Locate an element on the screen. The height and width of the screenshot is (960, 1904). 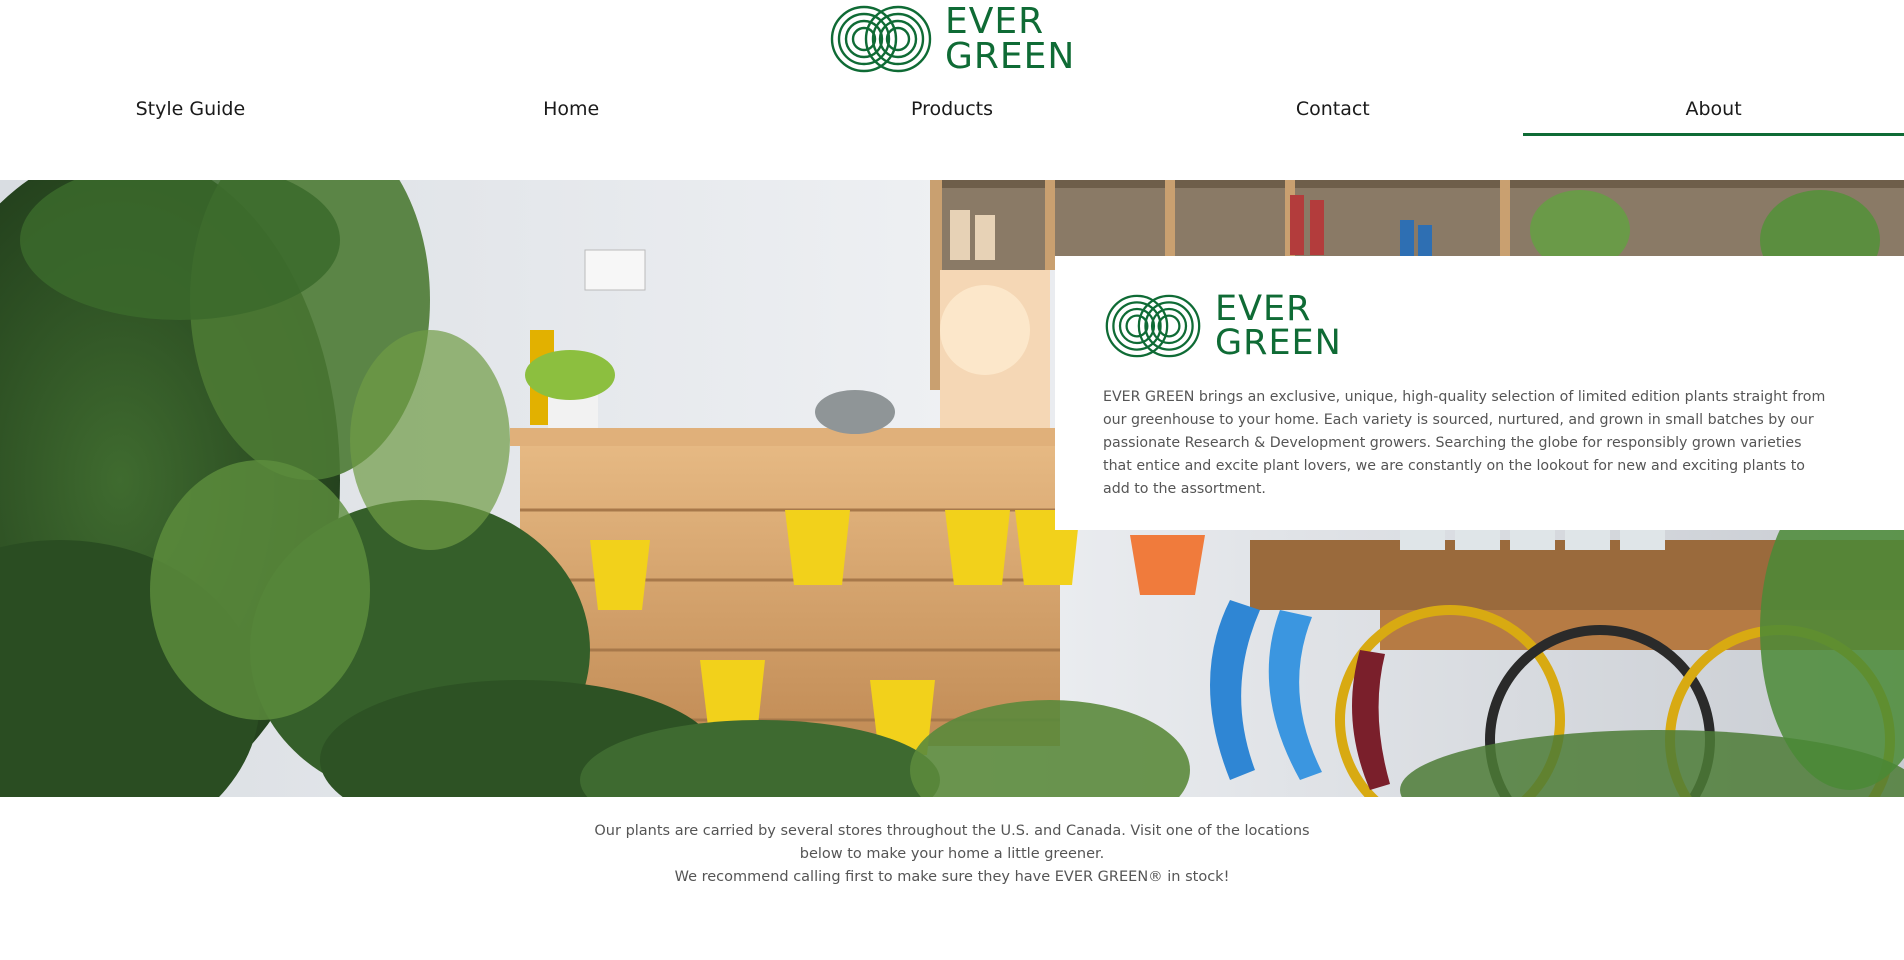
card-logo: EVER GREEN is located at coordinates (1222, 326).